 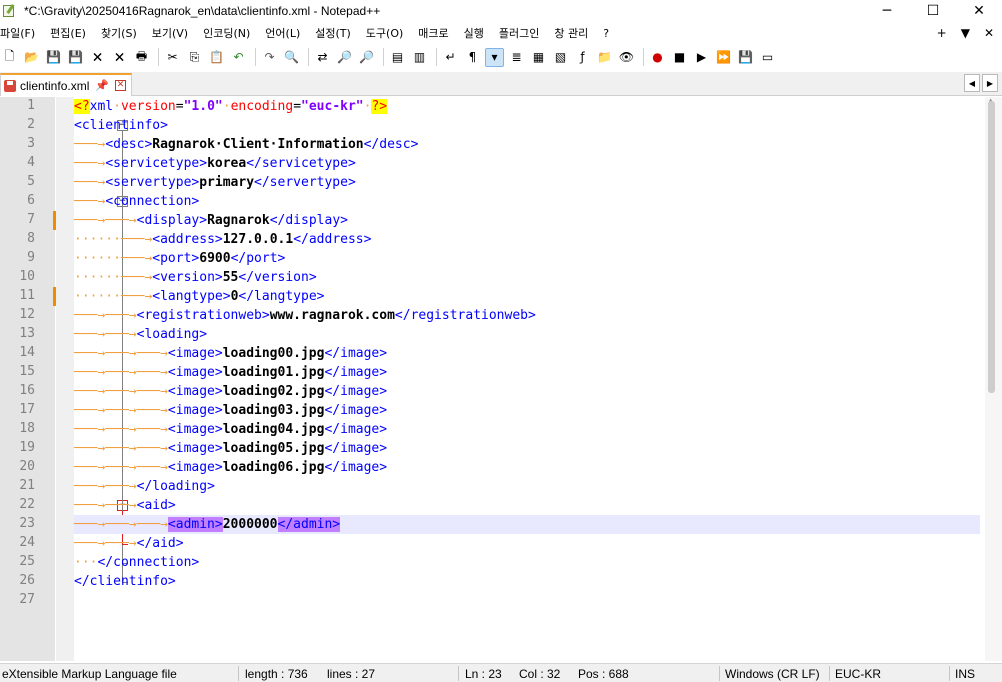 I want to click on pin-icon: 📌, so click(x=102, y=85).